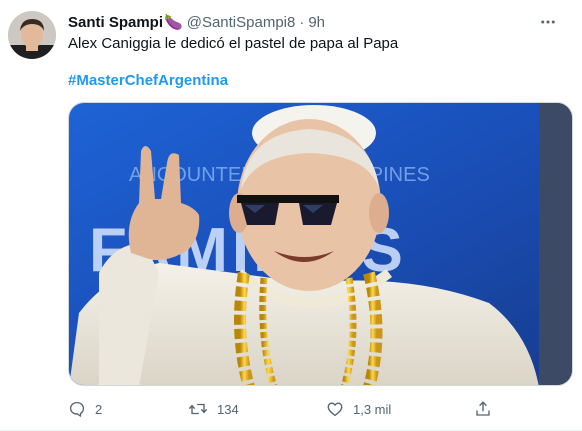 This screenshot has width=582, height=431. What do you see at coordinates (99, 409) in the screenshot?
I see `reply-count: 2` at bounding box center [99, 409].